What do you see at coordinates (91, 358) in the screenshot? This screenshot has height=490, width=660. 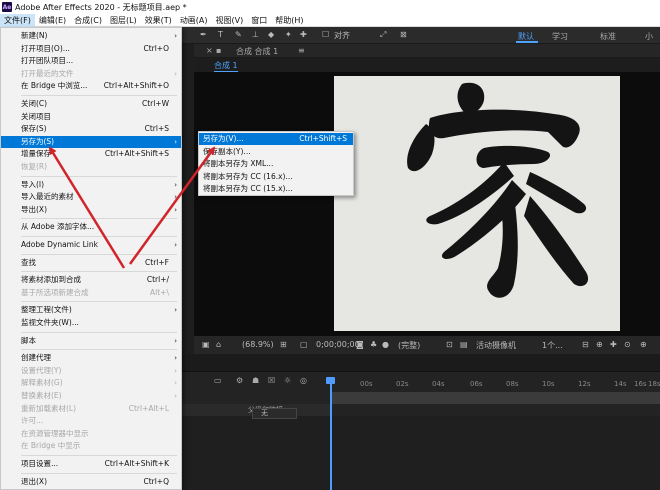 I see `file-menu-item: 创建代理›` at bounding box center [91, 358].